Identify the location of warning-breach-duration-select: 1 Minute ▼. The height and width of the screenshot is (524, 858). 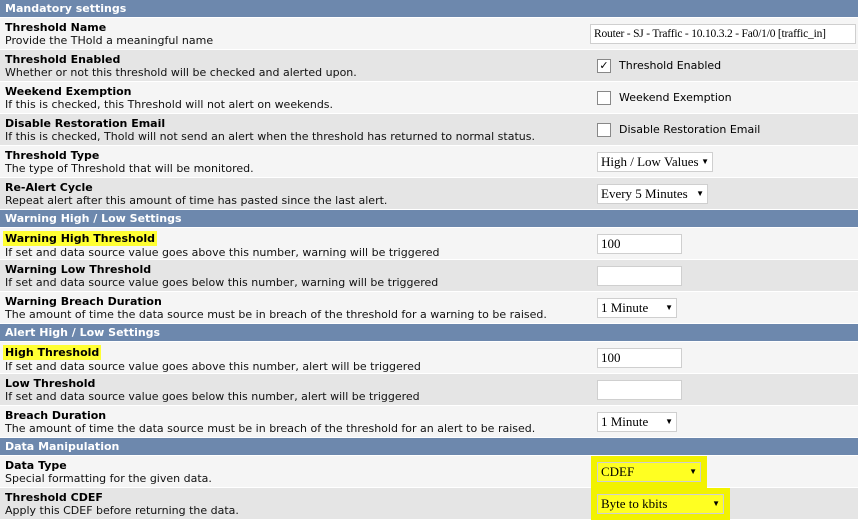
(637, 307).